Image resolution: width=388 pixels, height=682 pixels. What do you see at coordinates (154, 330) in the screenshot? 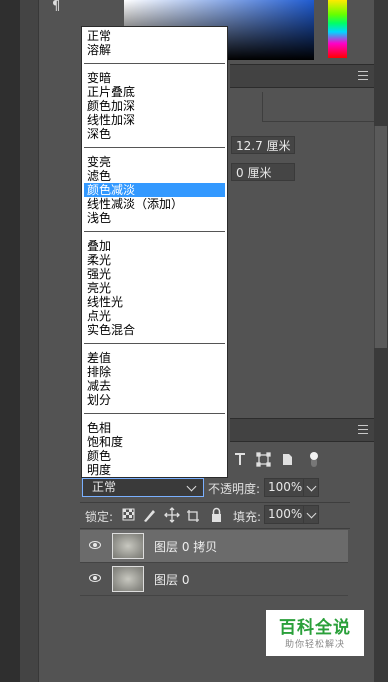
I see `menu-item-hard-mix: 实色混合` at bounding box center [154, 330].